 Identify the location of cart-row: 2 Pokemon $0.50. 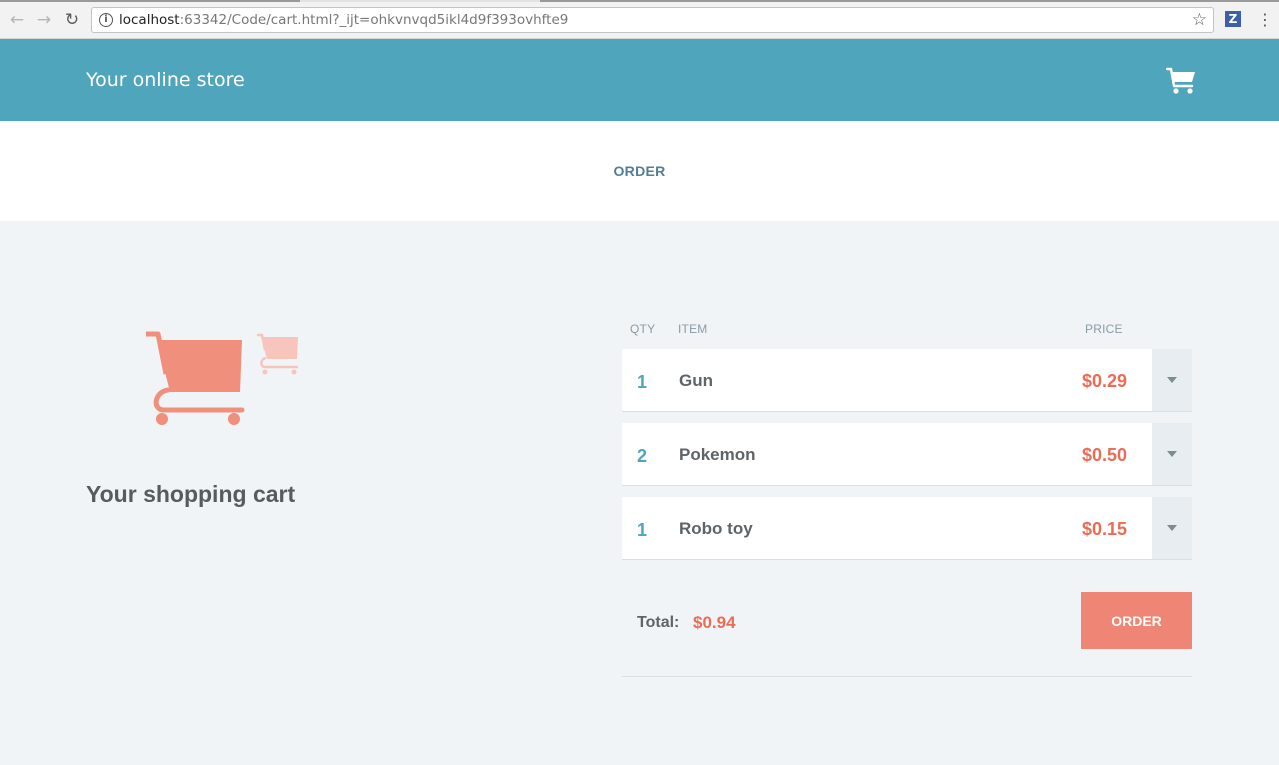
(907, 454).